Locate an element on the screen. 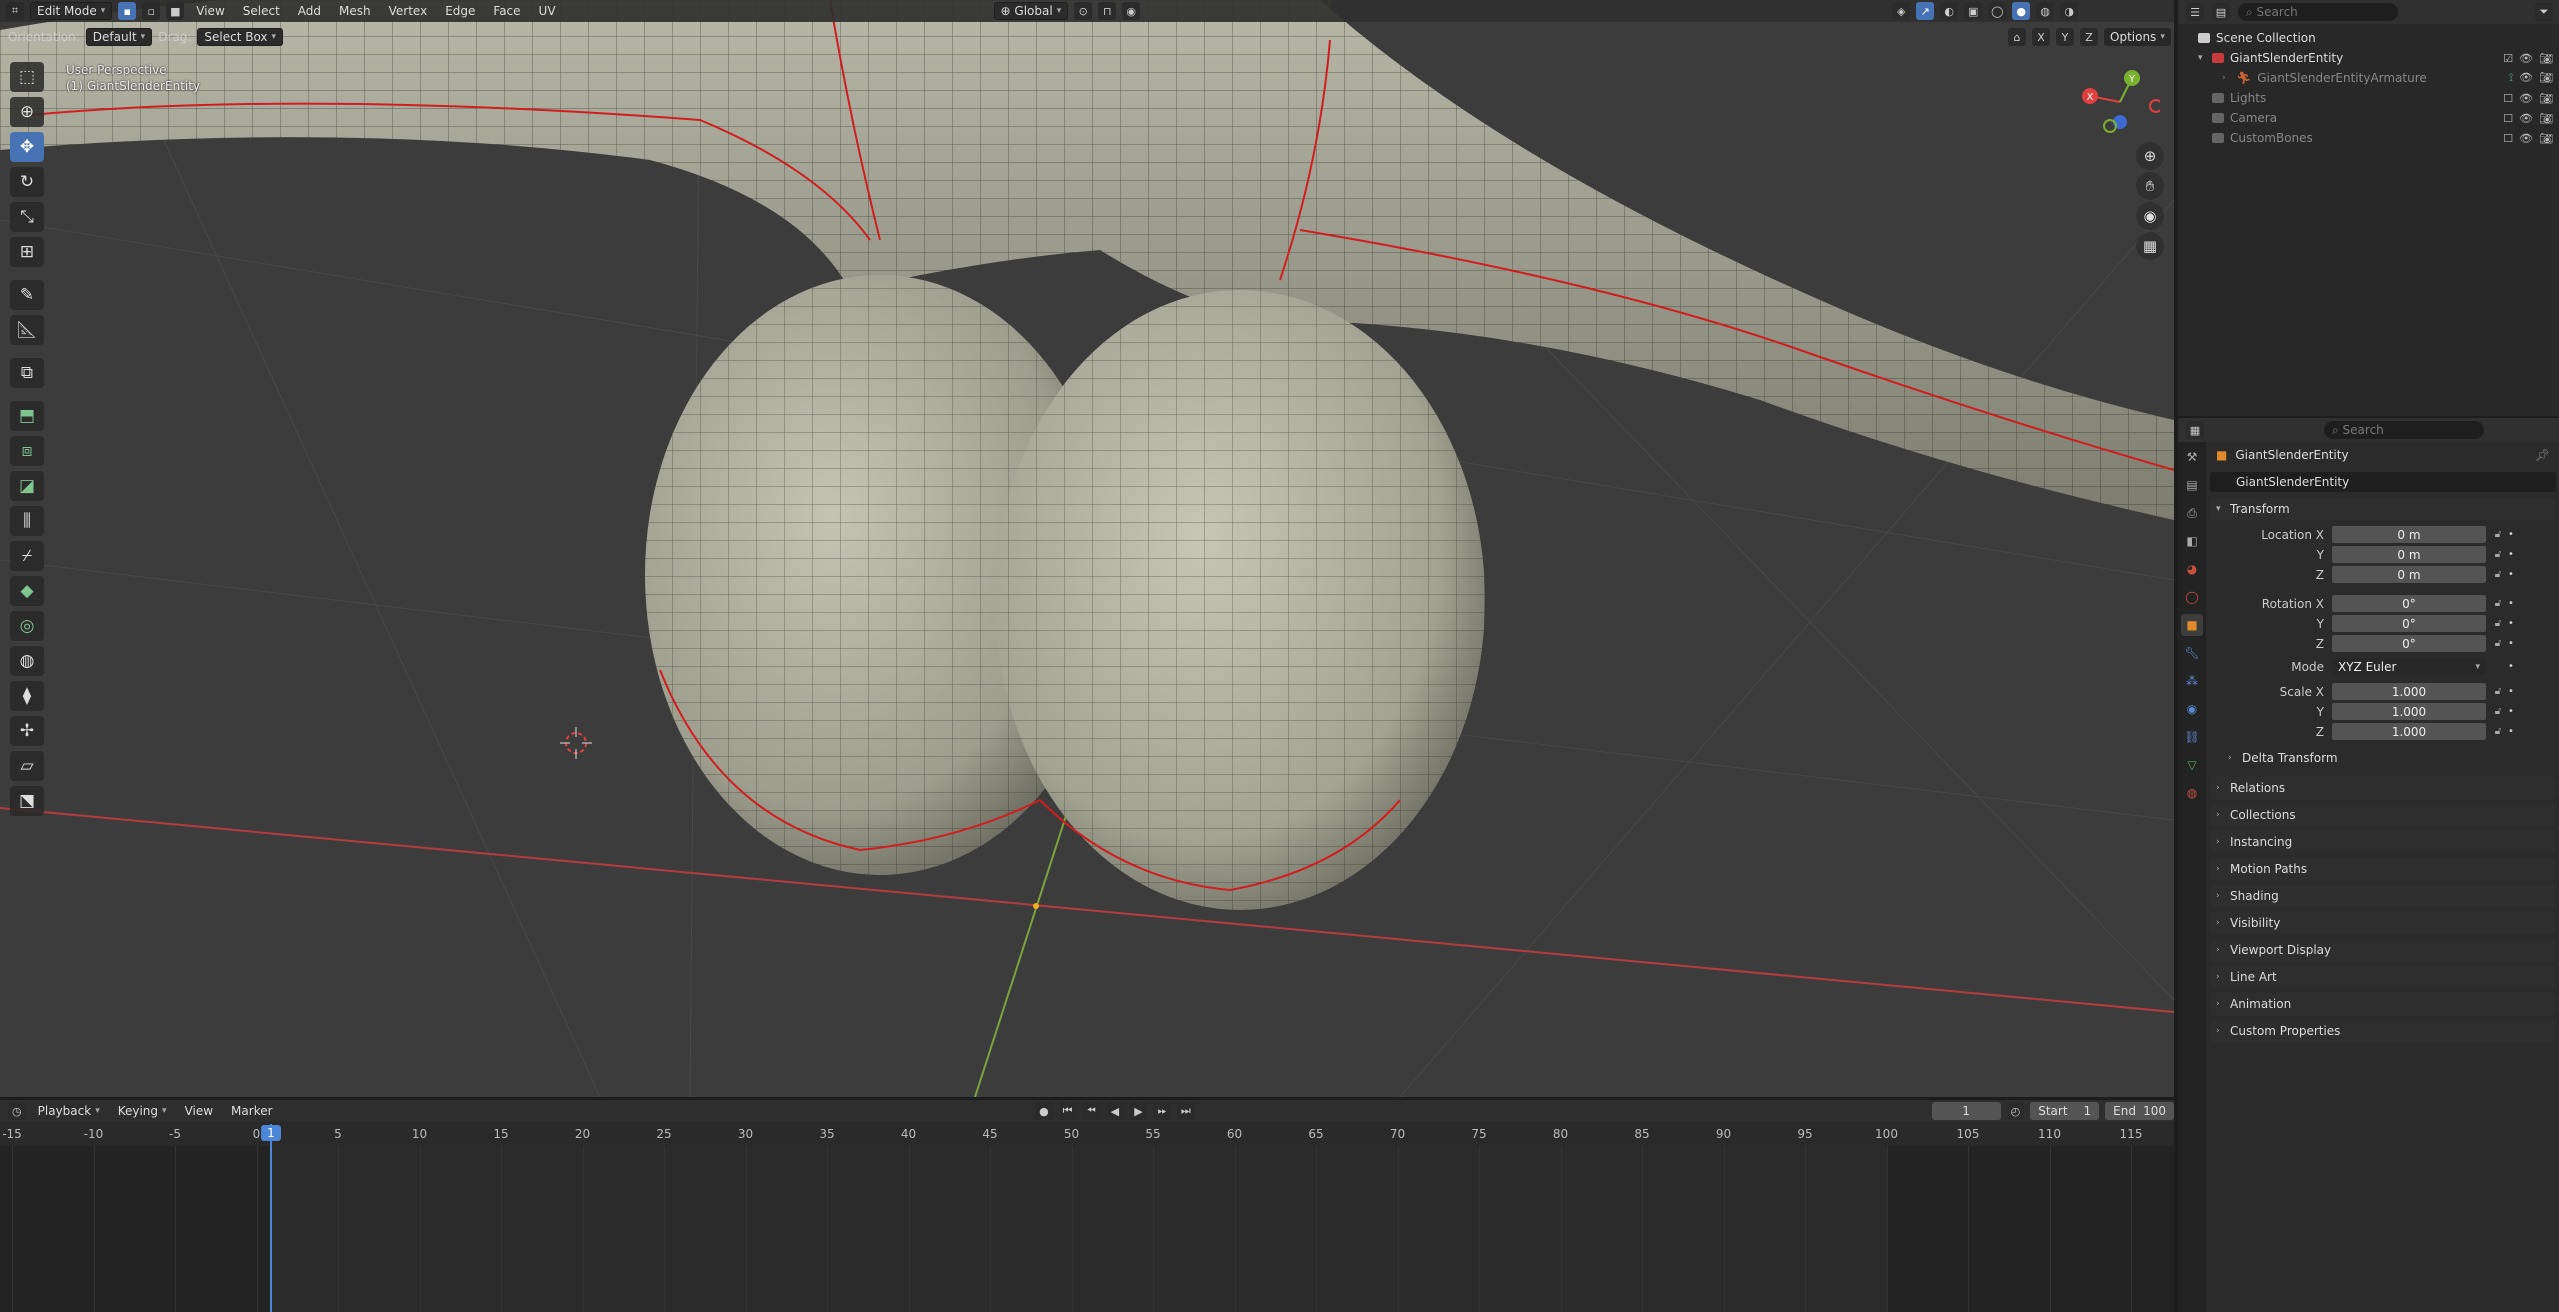 This screenshot has width=2559, height=1312. menu-edge: Edge is located at coordinates (460, 11).